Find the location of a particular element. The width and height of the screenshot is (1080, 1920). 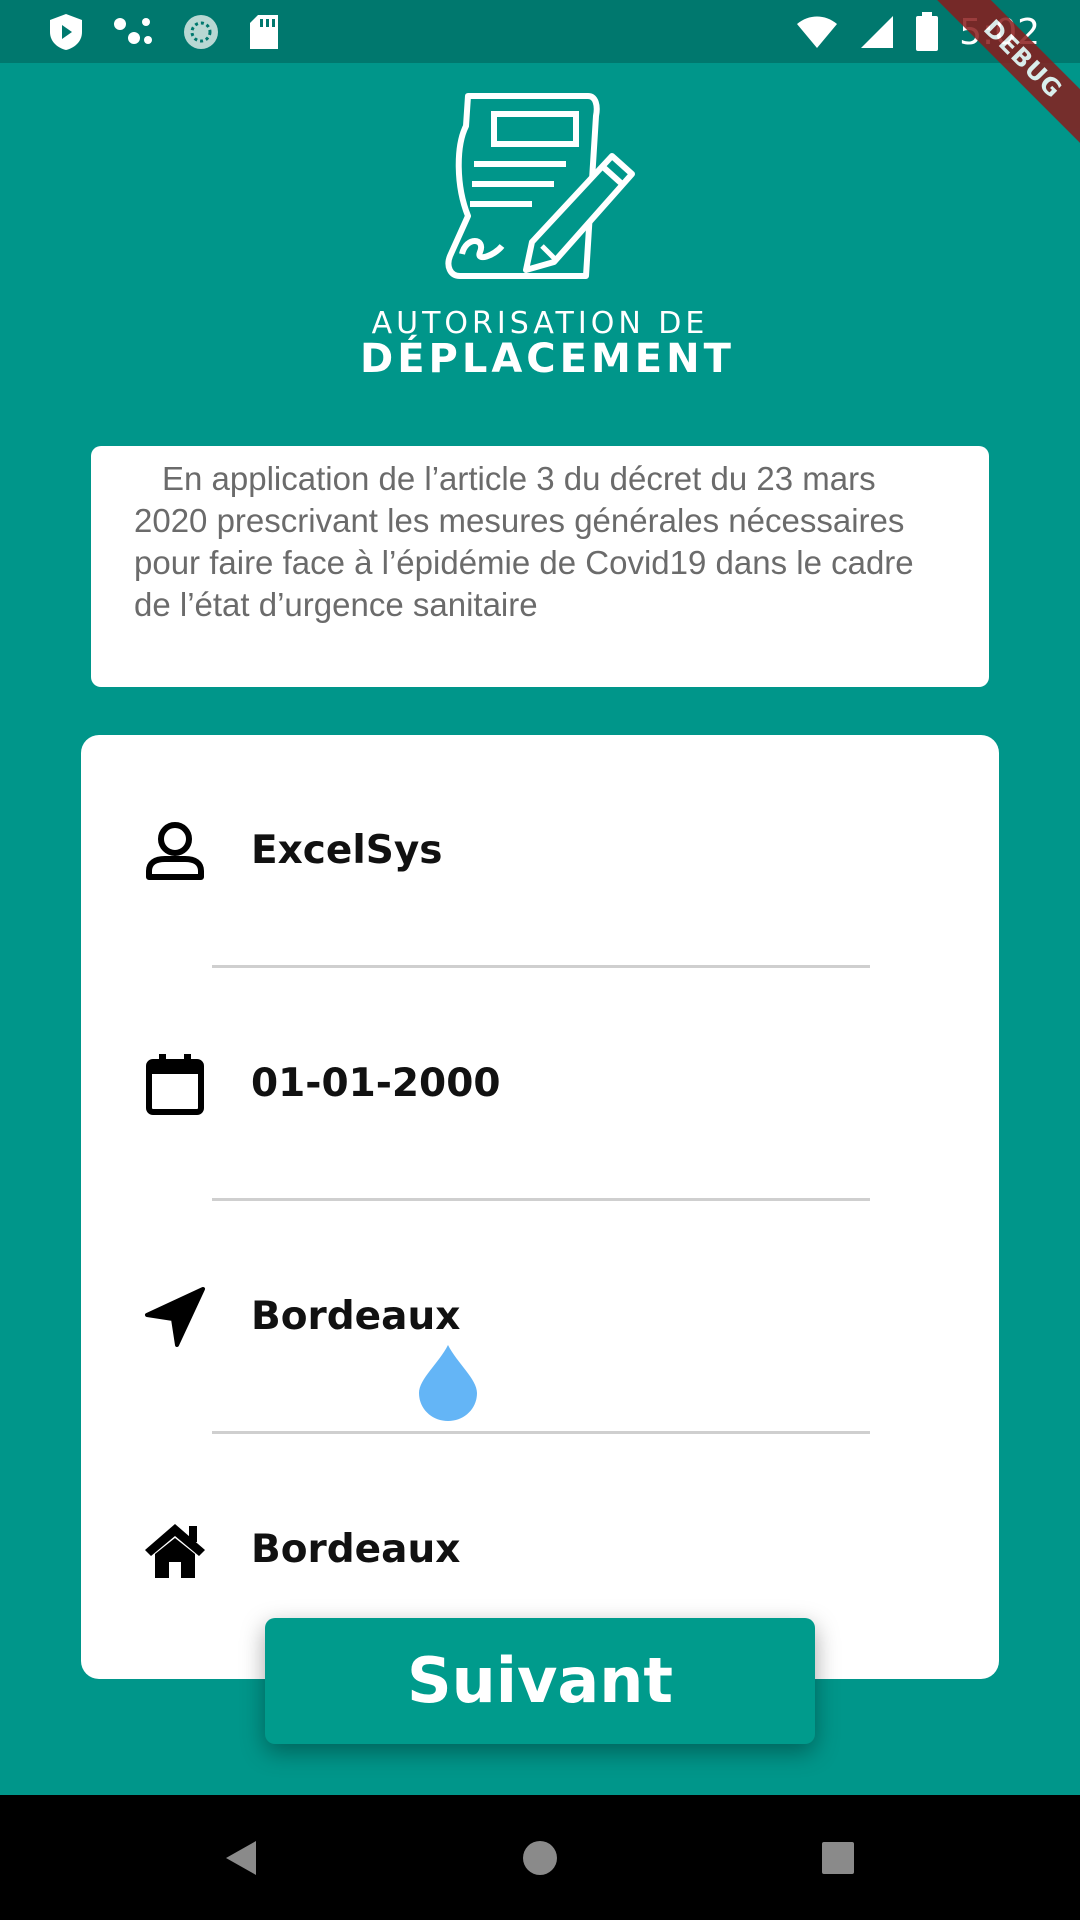

signal-icon is located at coordinates (877, 32).